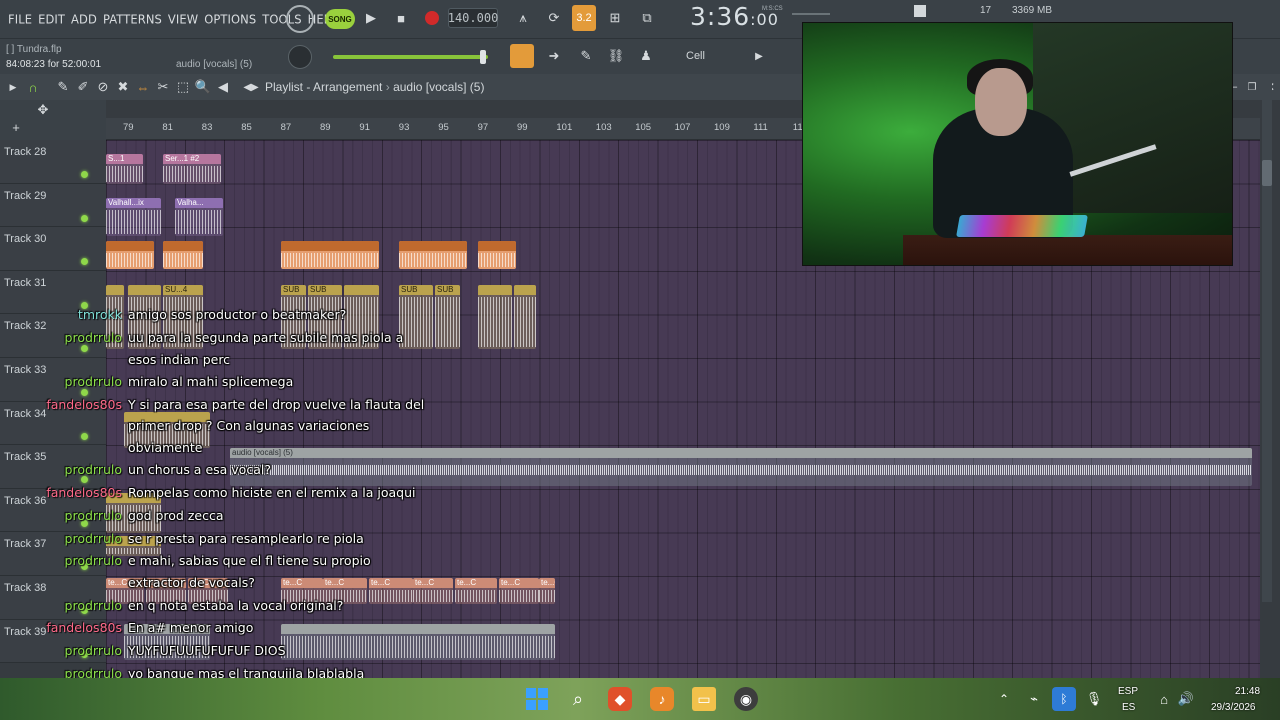 The width and height of the screenshot is (1280, 720). Describe the element at coordinates (143, 87) in the screenshot. I see `slip-tool-icon: ⇔` at that location.